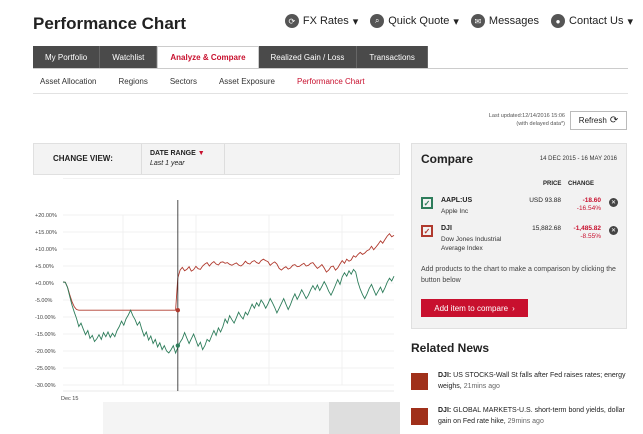 This screenshot has width=643, height=434. What do you see at coordinates (587, 228) in the screenshot?
I see `dji-change-value: -1,485.82` at bounding box center [587, 228].